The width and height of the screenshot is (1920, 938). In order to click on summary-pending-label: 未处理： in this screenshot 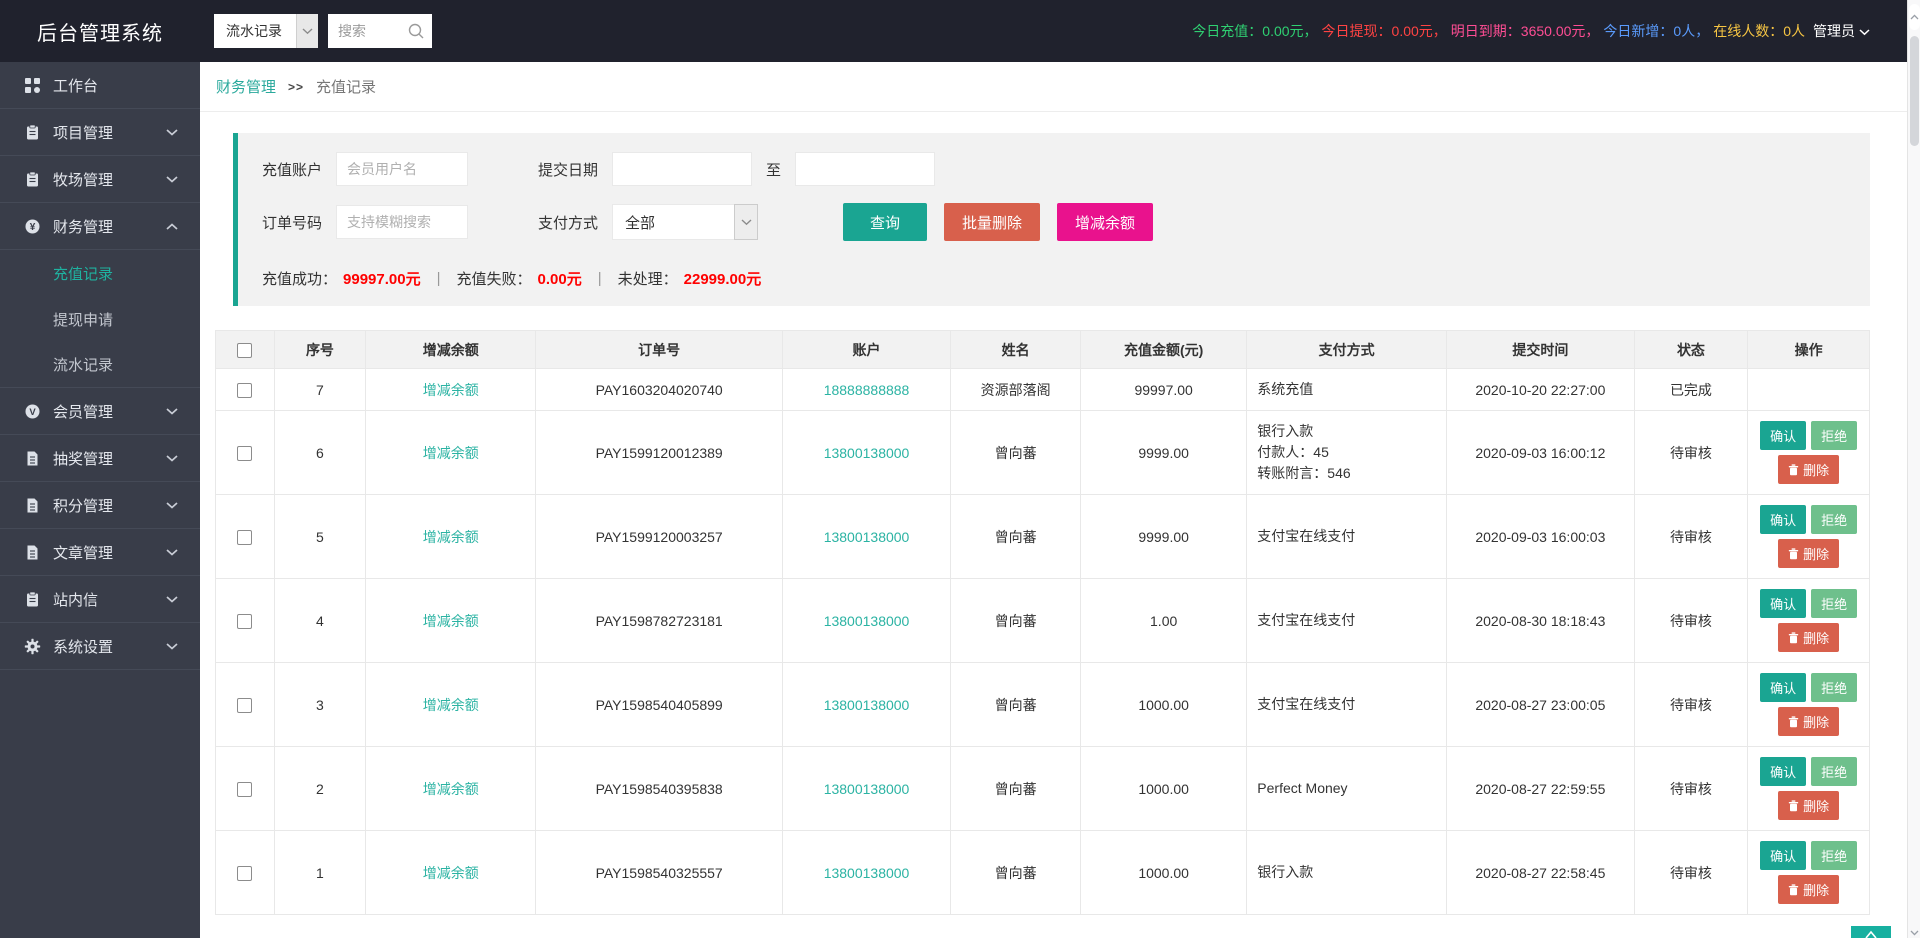, I will do `click(647, 279)`.